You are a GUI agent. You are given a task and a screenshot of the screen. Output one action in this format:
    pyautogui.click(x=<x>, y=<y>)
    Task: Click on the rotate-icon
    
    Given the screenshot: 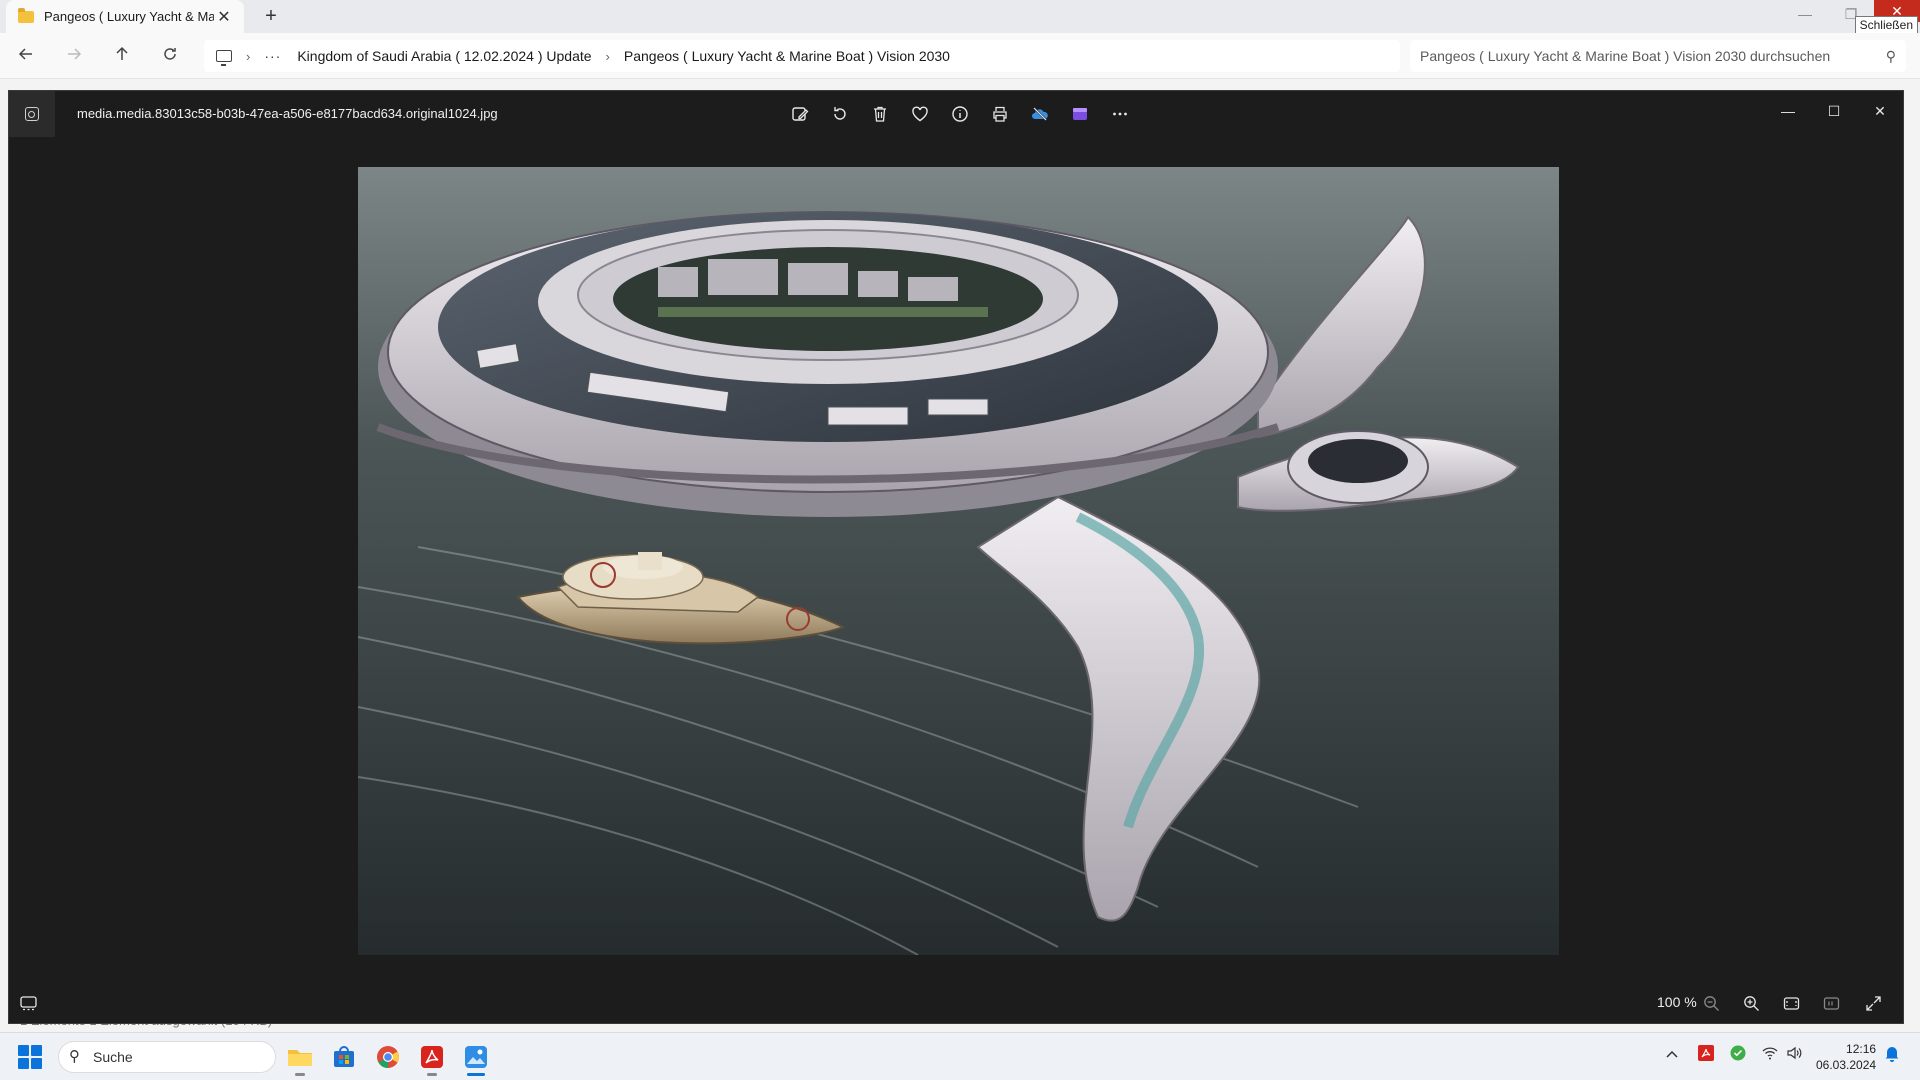 What is the action you would take?
    pyautogui.click(x=840, y=113)
    